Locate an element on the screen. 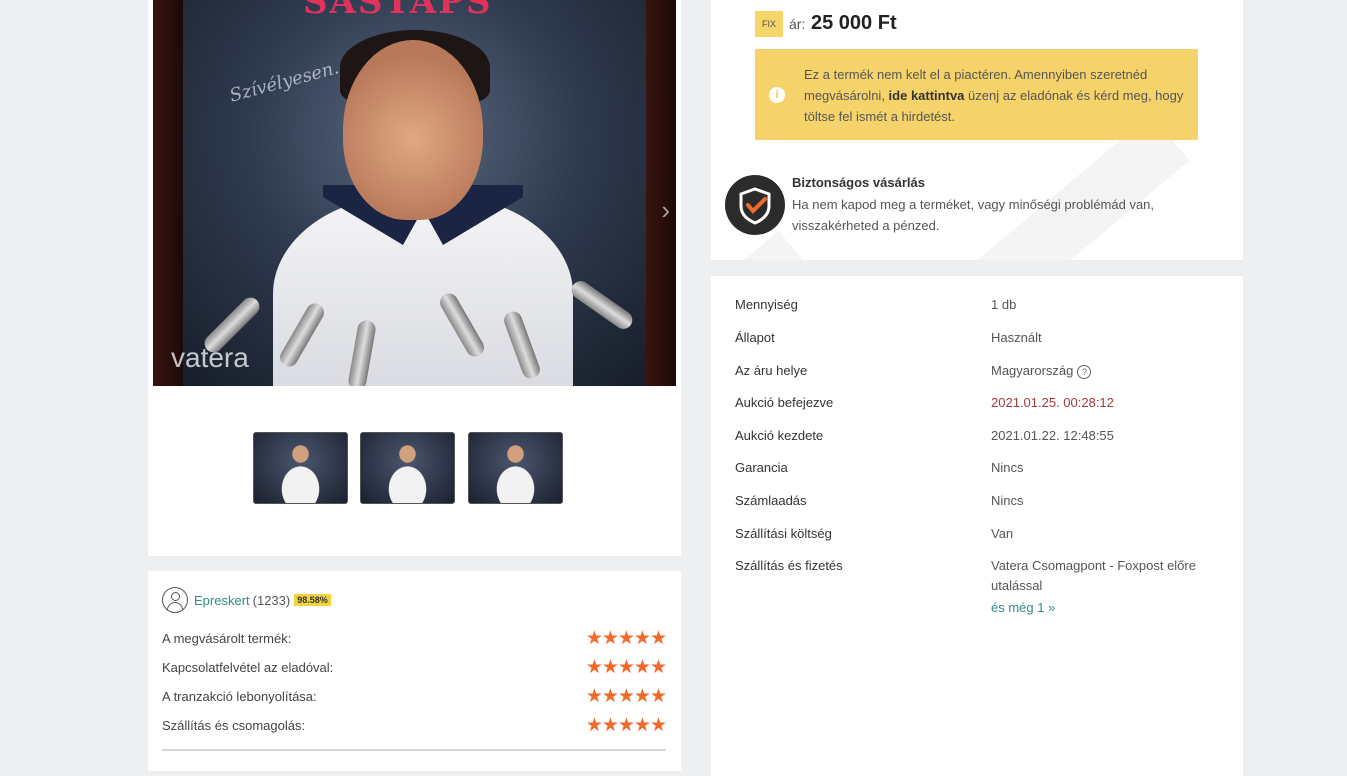  shield-check-icon is located at coordinates (755, 205).